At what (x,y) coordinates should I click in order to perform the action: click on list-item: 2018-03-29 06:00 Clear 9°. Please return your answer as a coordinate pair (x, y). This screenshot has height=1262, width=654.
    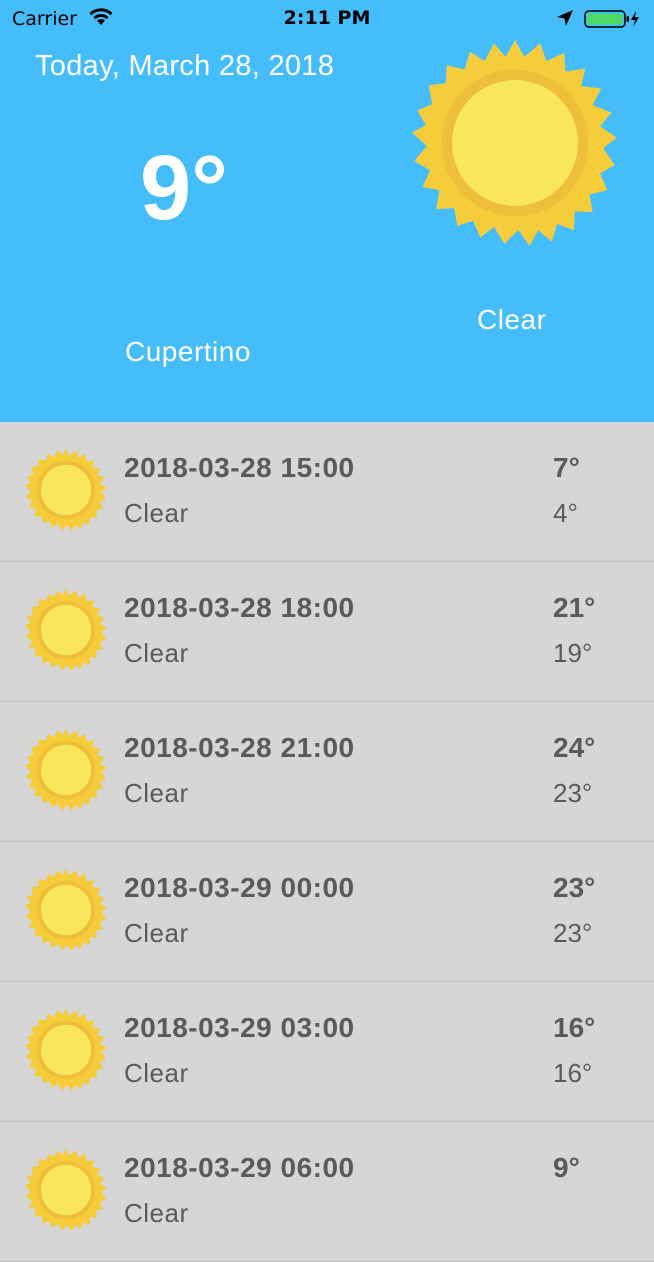
    Looking at the image, I should click on (327, 1192).